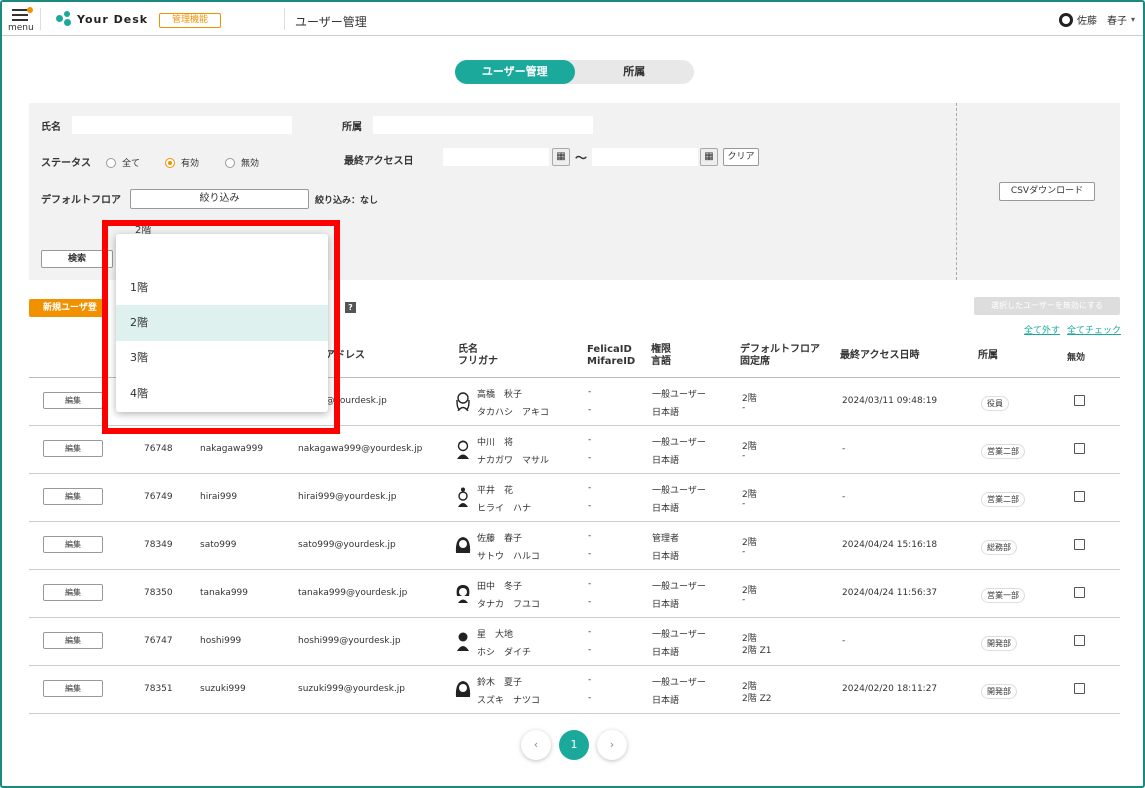  What do you see at coordinates (500, 395) in the screenshot?
I see `cell-name: 高橋 秋子` at bounding box center [500, 395].